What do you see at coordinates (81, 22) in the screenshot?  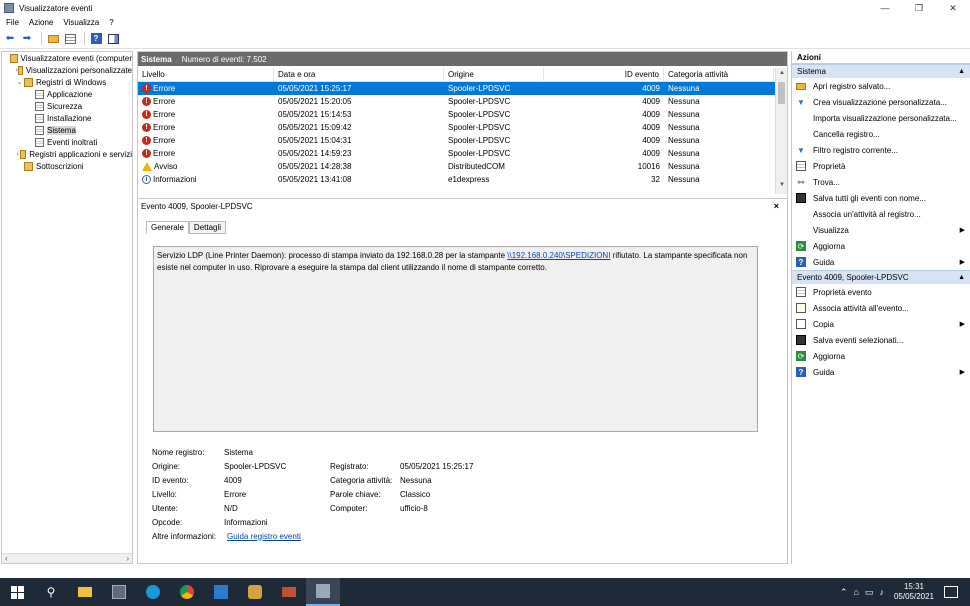 I see `menu-visualizza: Visualizza` at bounding box center [81, 22].